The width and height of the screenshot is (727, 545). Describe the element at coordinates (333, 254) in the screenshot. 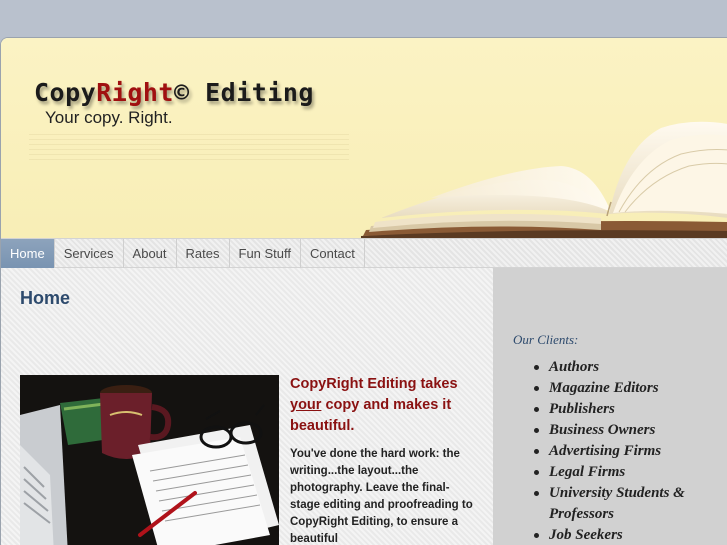

I see `nav-contact: Contact` at that location.